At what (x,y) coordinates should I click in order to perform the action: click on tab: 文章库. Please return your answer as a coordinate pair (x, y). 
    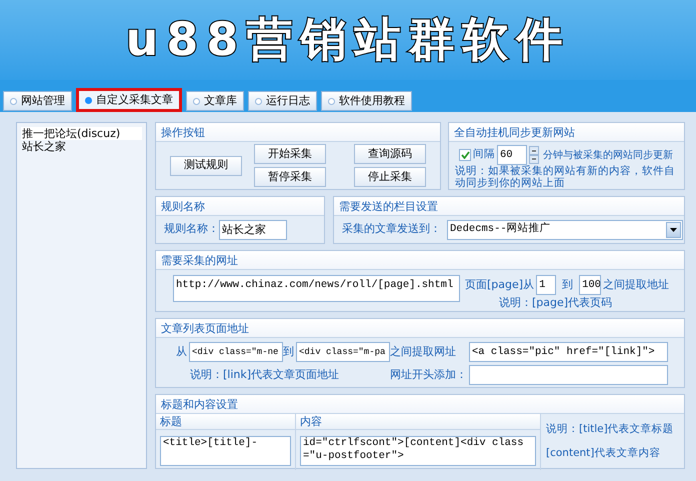
    Looking at the image, I should click on (215, 101).